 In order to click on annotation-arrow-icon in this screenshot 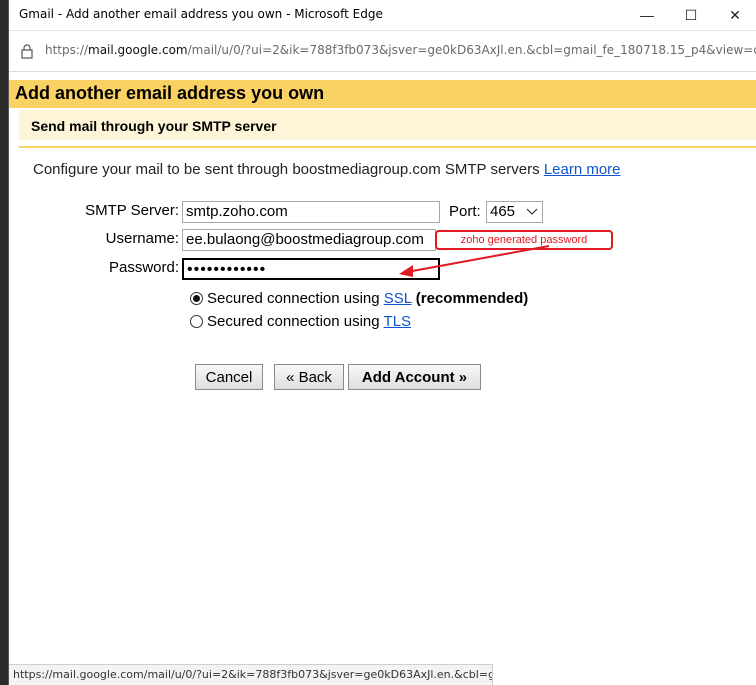, I will do `click(474, 261)`.